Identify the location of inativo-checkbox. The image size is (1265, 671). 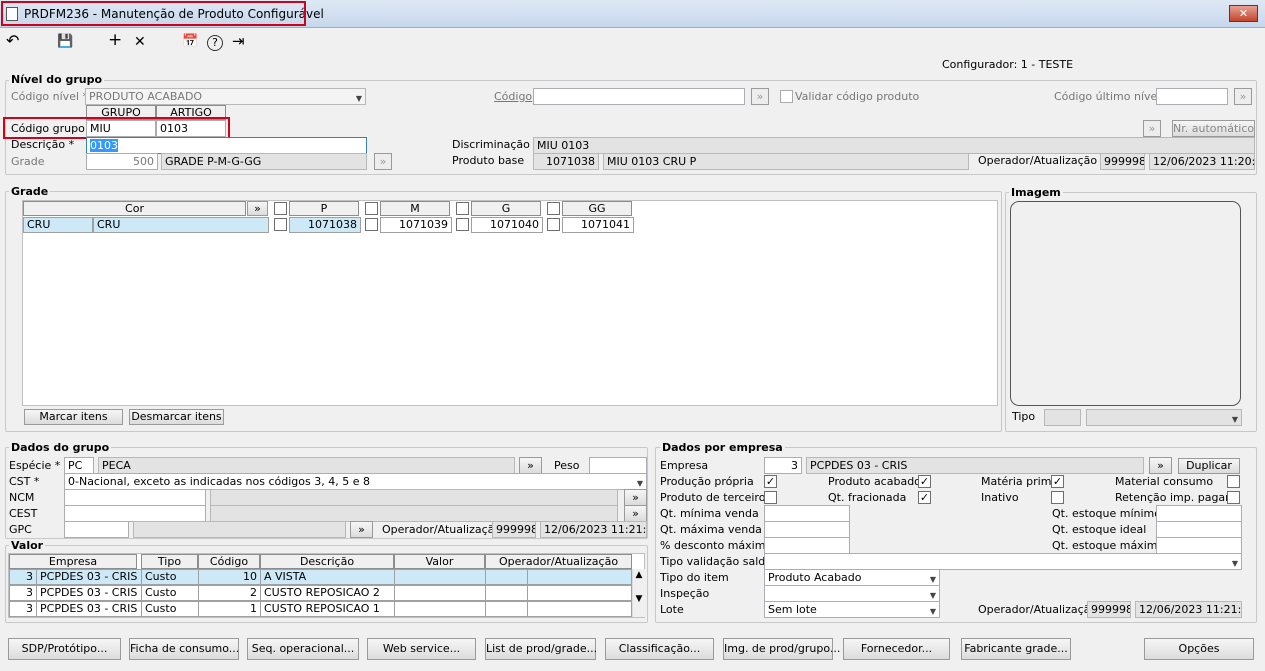
(1057, 497).